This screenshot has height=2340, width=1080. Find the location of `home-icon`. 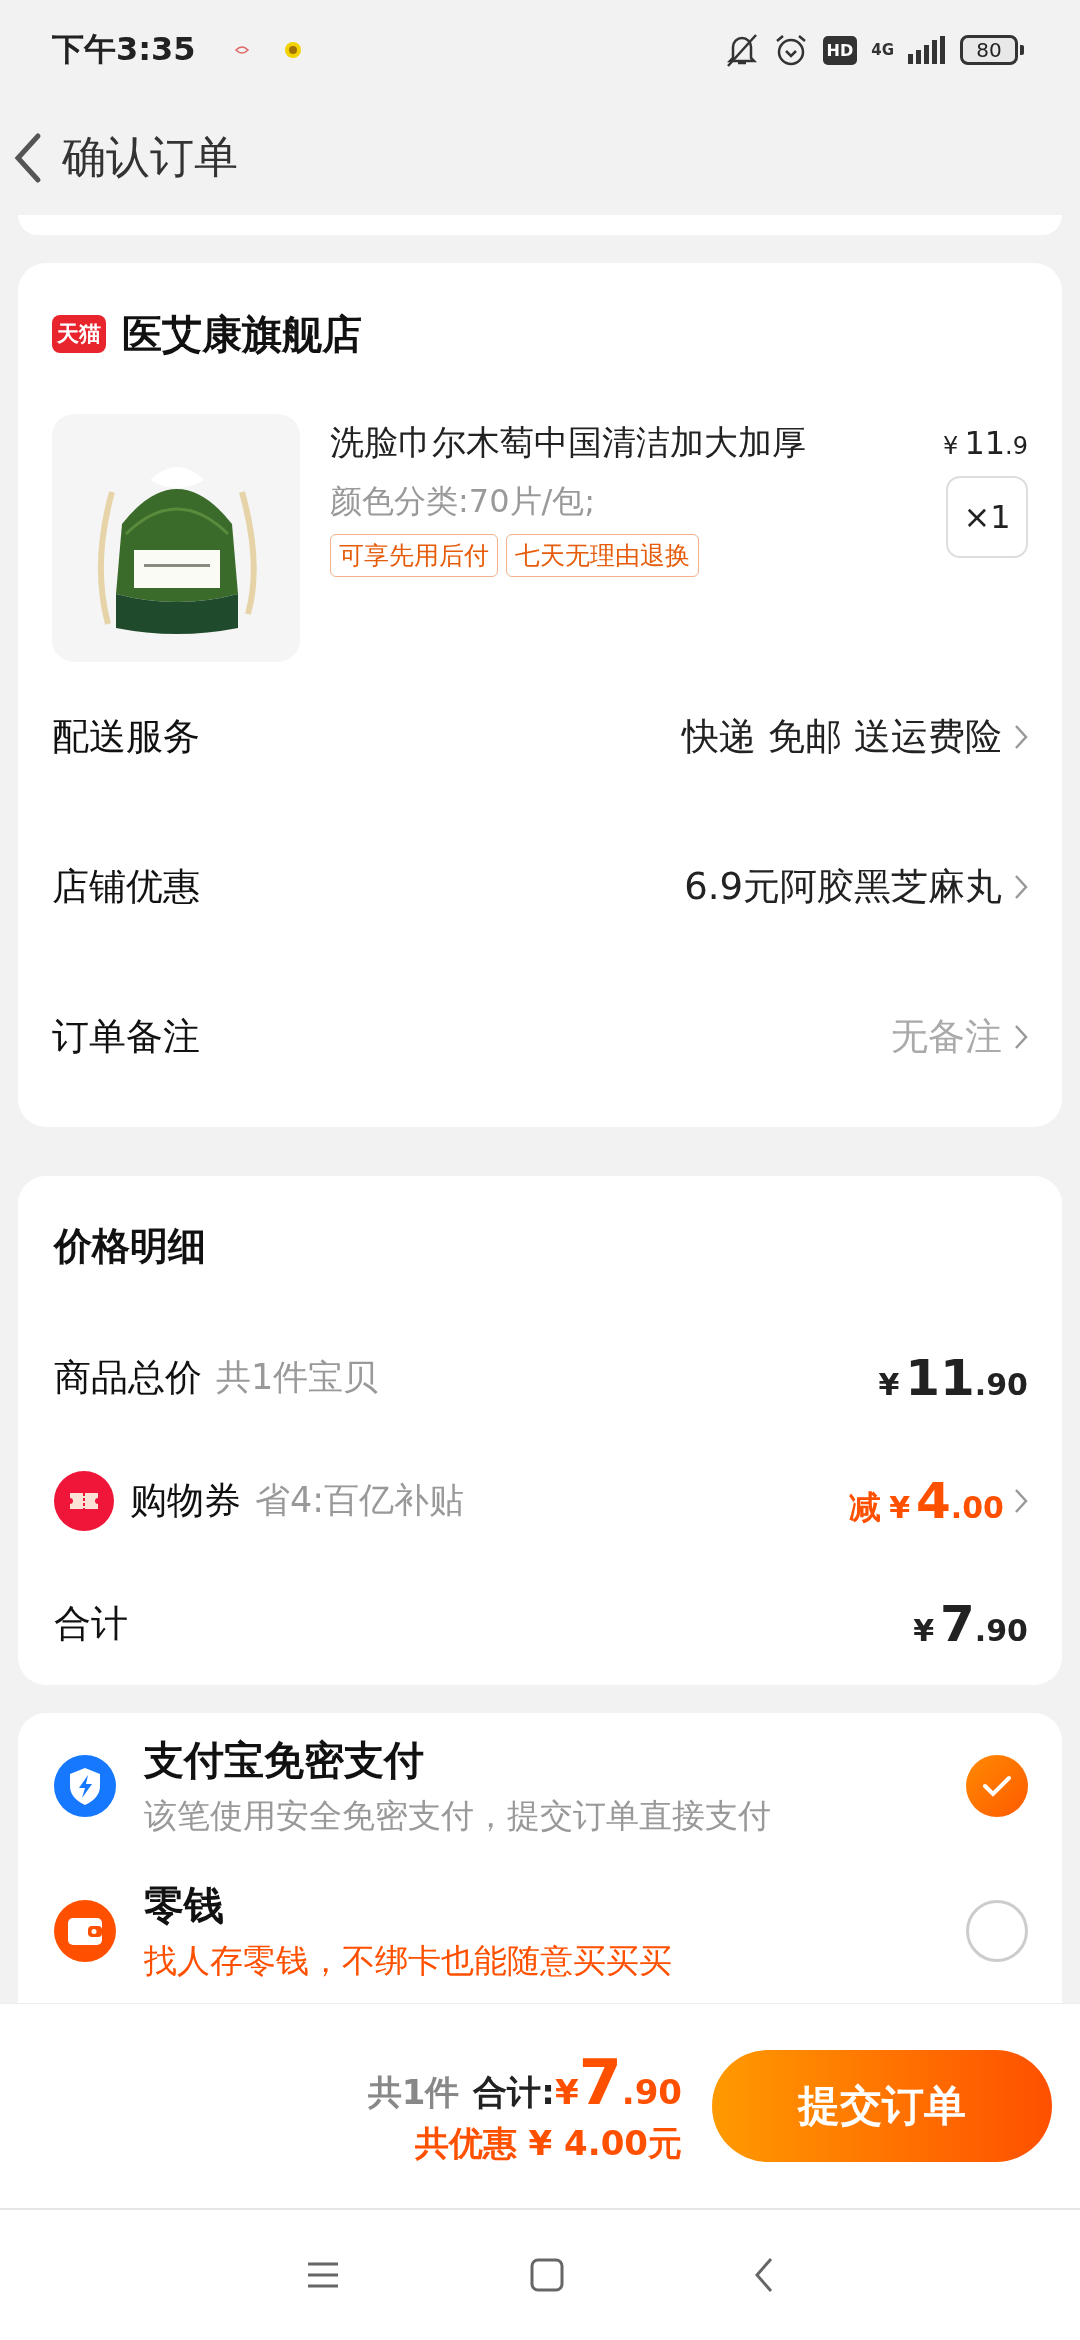

home-icon is located at coordinates (547, 2275).